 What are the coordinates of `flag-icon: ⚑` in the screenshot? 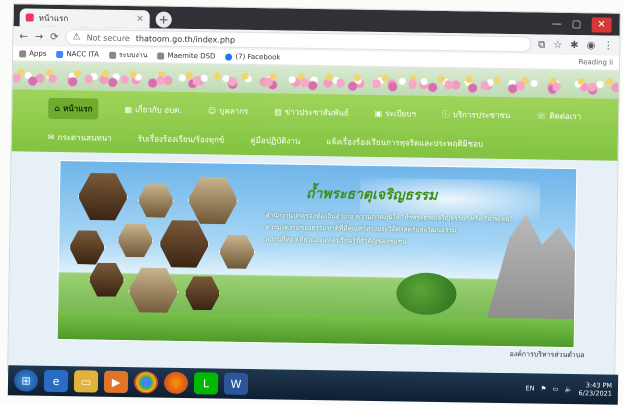 It's located at (543, 389).